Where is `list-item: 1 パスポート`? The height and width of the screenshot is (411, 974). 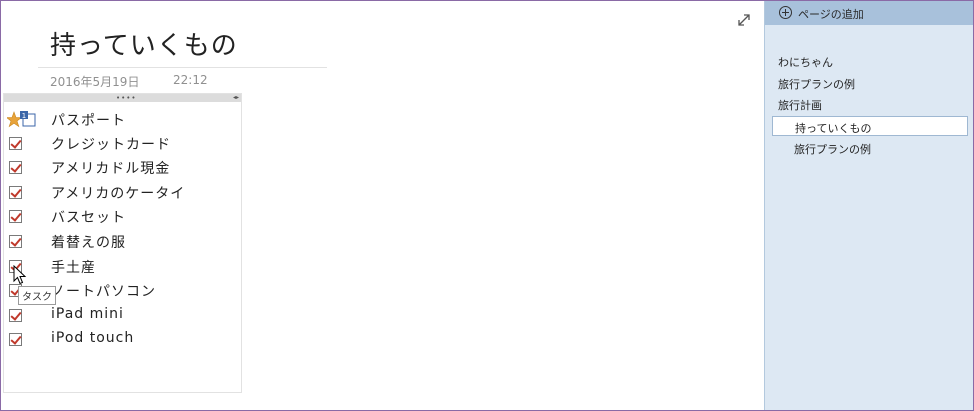 list-item: 1 パスポート is located at coordinates (122, 120).